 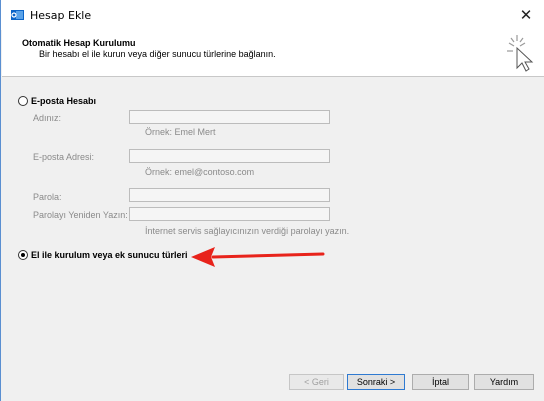 What do you see at coordinates (504, 382) in the screenshot?
I see `help-button: Yardım` at bounding box center [504, 382].